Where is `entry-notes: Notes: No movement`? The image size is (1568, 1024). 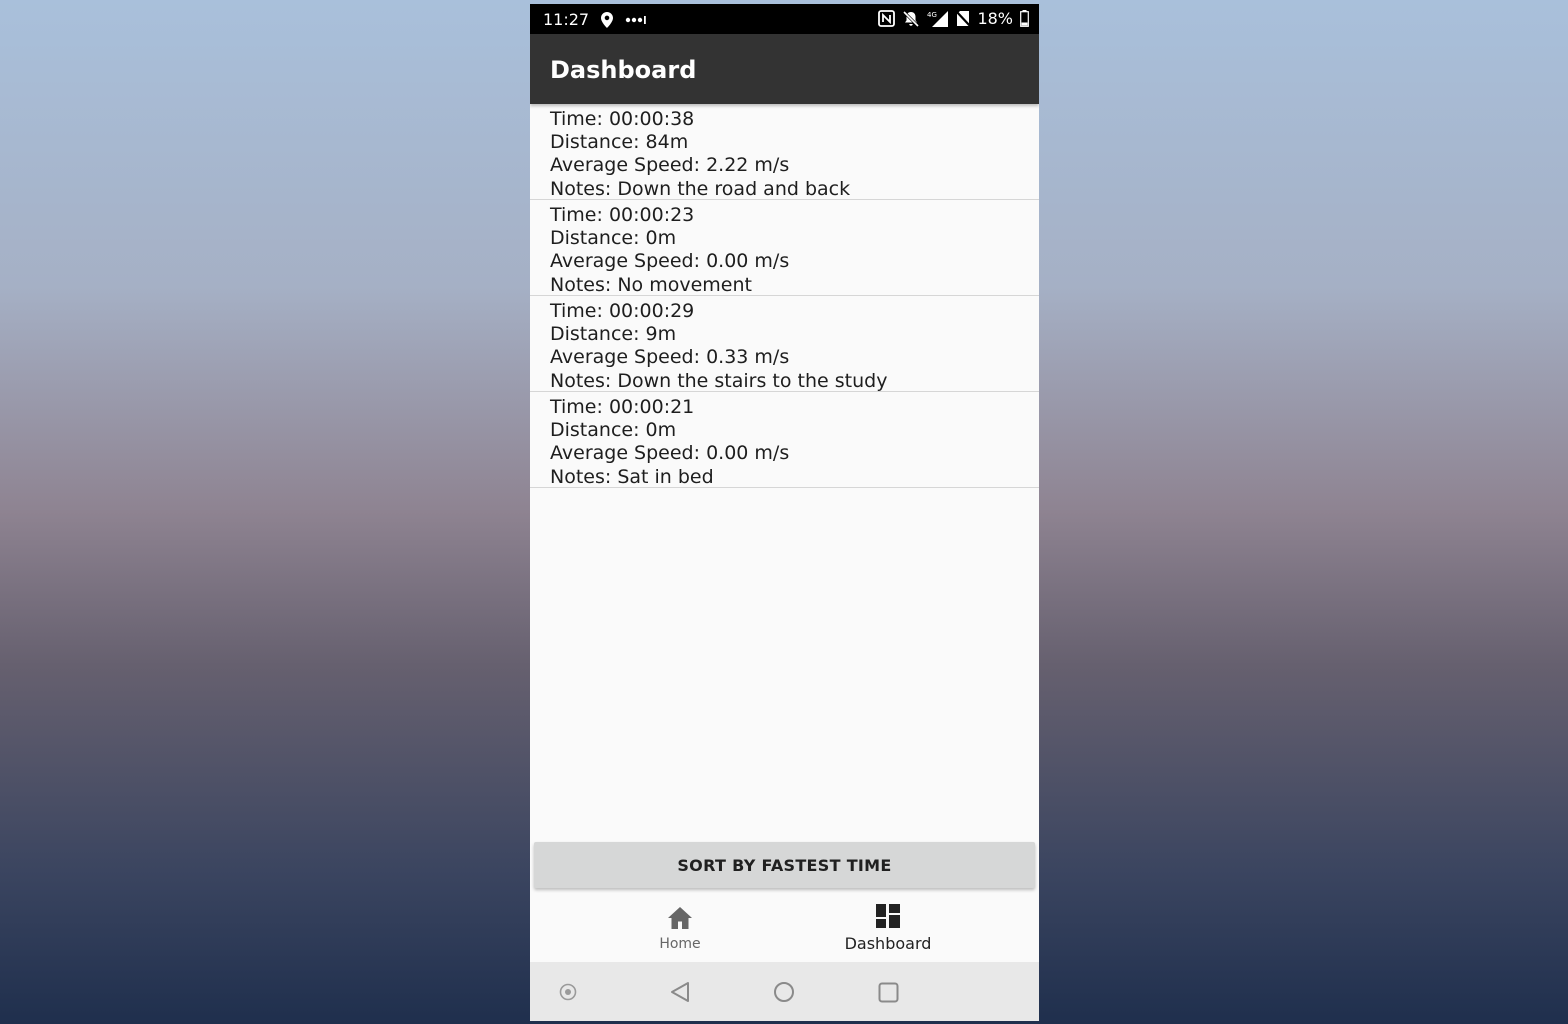
entry-notes: Notes: No movement is located at coordinates (651, 284).